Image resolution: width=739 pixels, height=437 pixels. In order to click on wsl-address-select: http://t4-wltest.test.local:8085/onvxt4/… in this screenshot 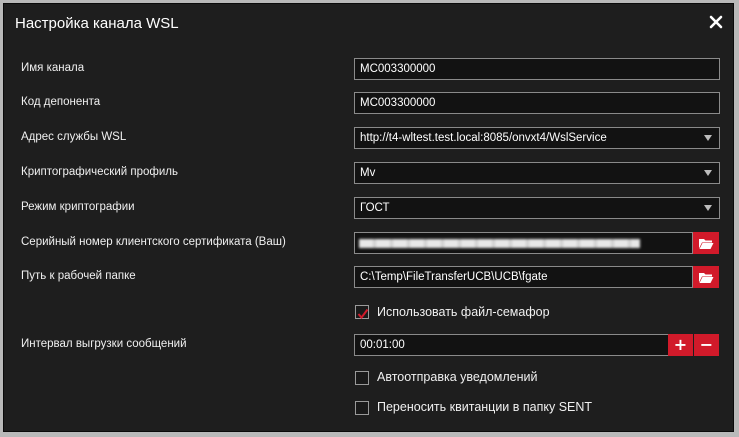, I will do `click(537, 138)`.